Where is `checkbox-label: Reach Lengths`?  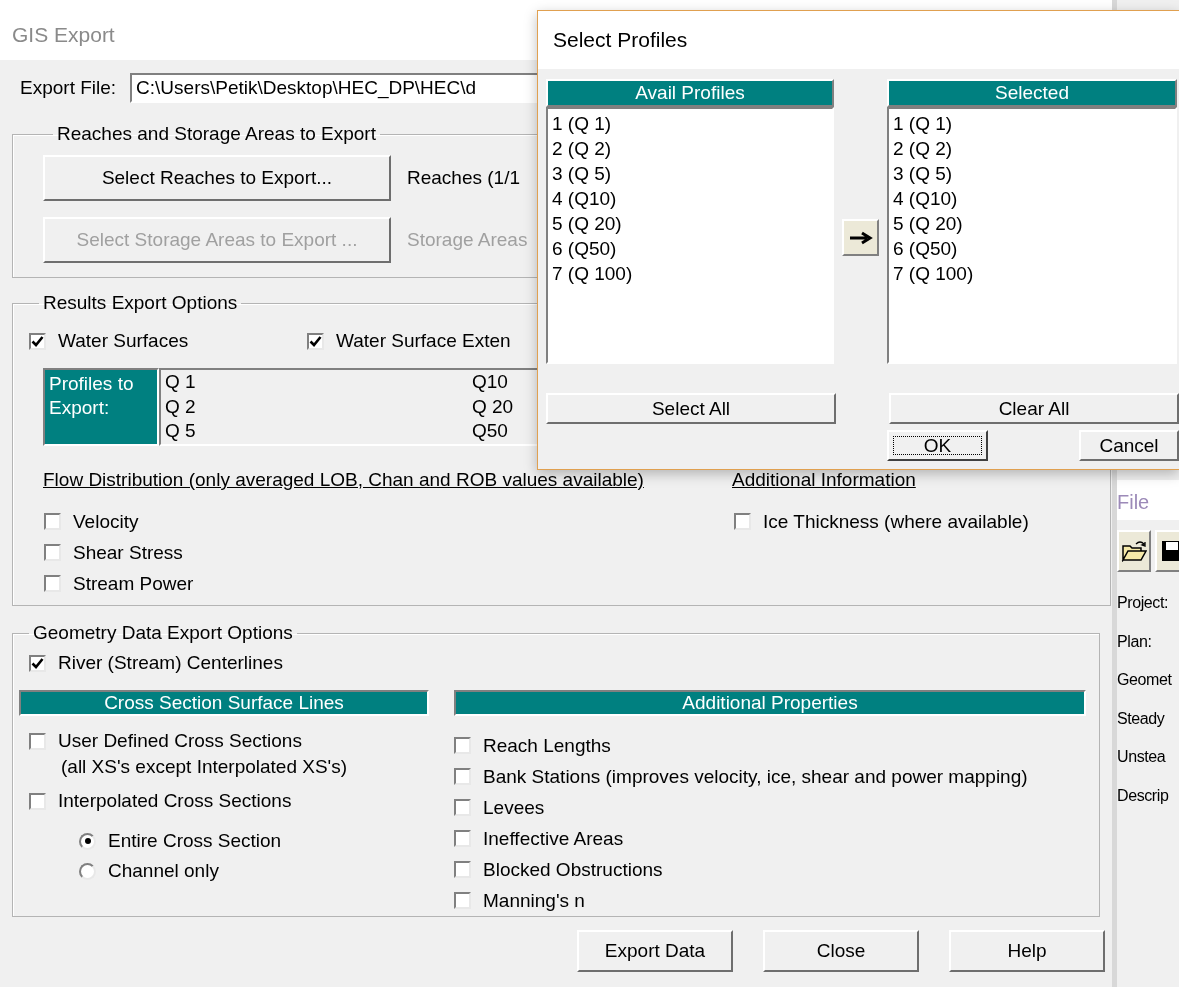
checkbox-label: Reach Lengths is located at coordinates (547, 745).